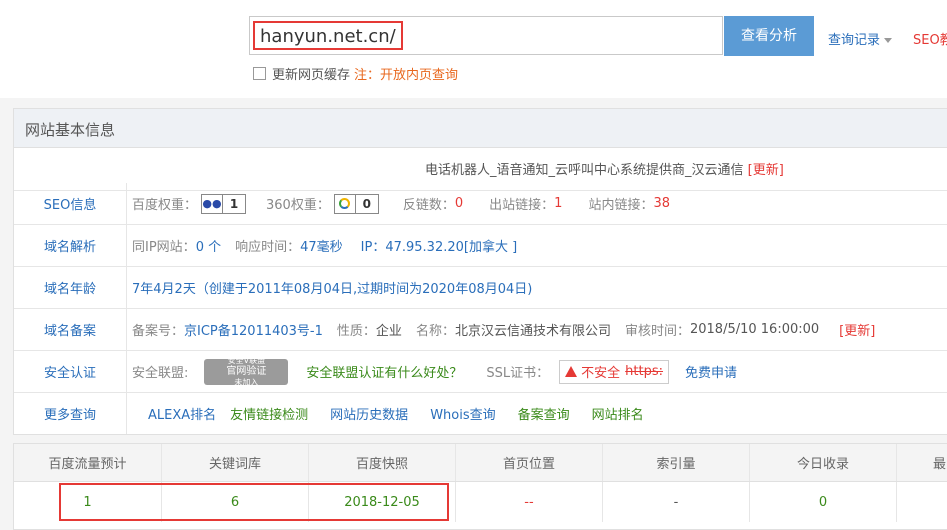 This screenshot has height=530, width=947. I want to click on baidu-paw-icon: ●●, so click(213, 203).